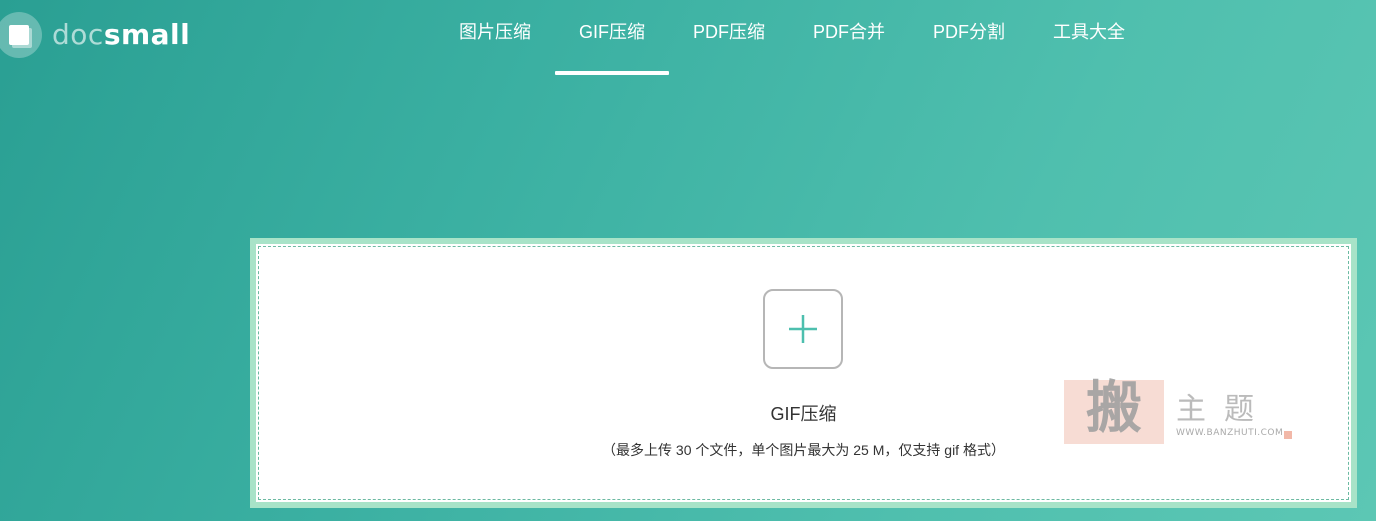 The height and width of the screenshot is (521, 1376). Describe the element at coordinates (1114, 408) in the screenshot. I see `watermark-seal-char: 搬` at that location.